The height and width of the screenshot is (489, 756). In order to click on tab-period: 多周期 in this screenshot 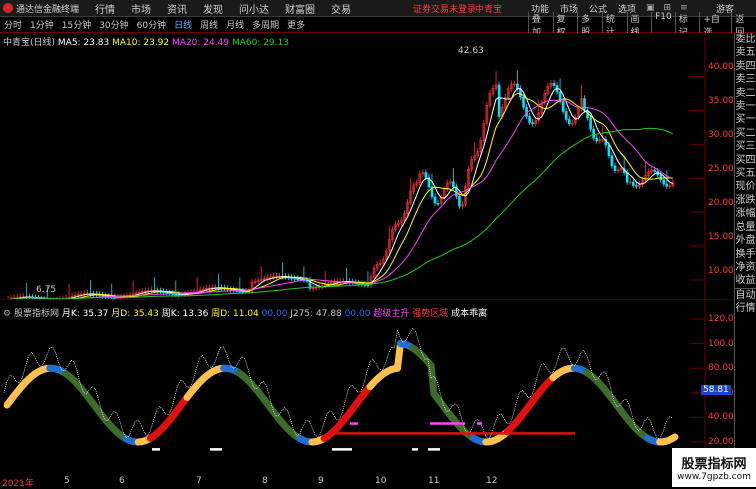, I will do `click(265, 24)`.